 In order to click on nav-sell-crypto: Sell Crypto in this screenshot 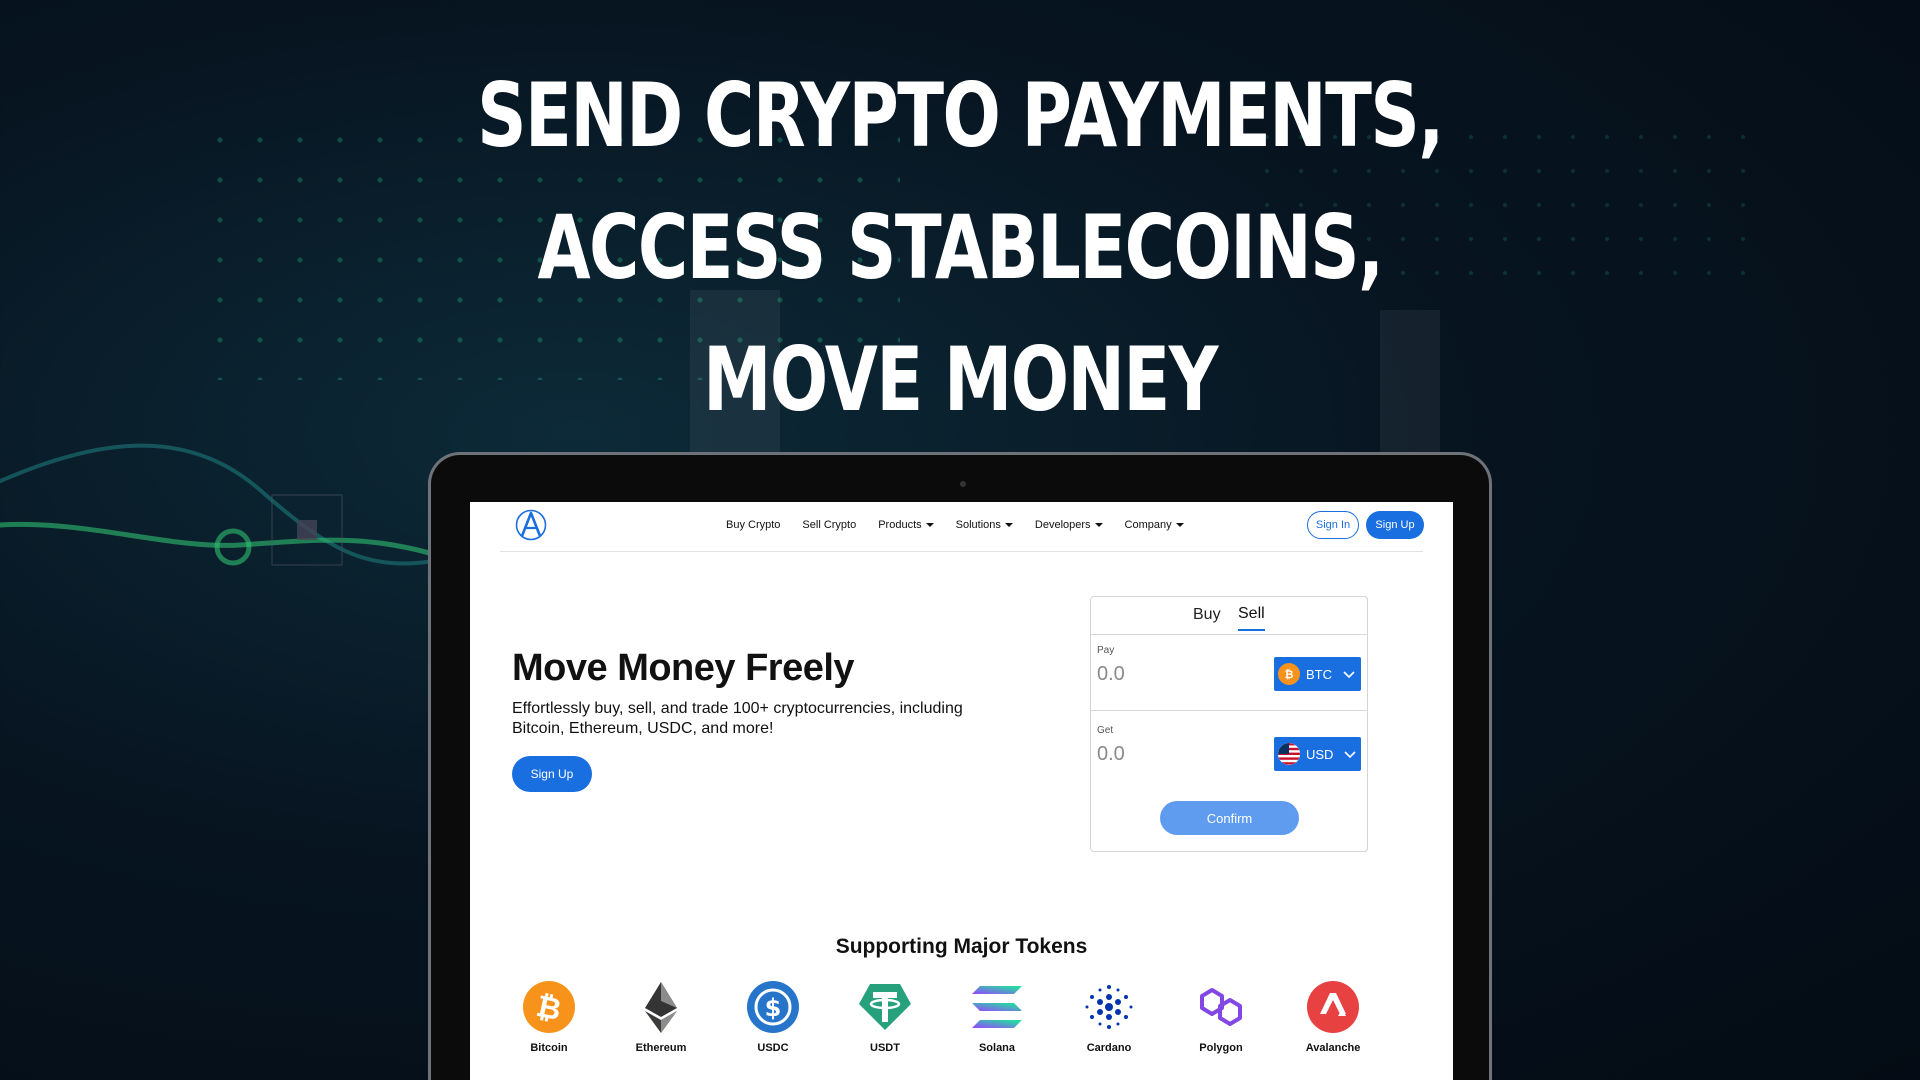, I will do `click(829, 525)`.